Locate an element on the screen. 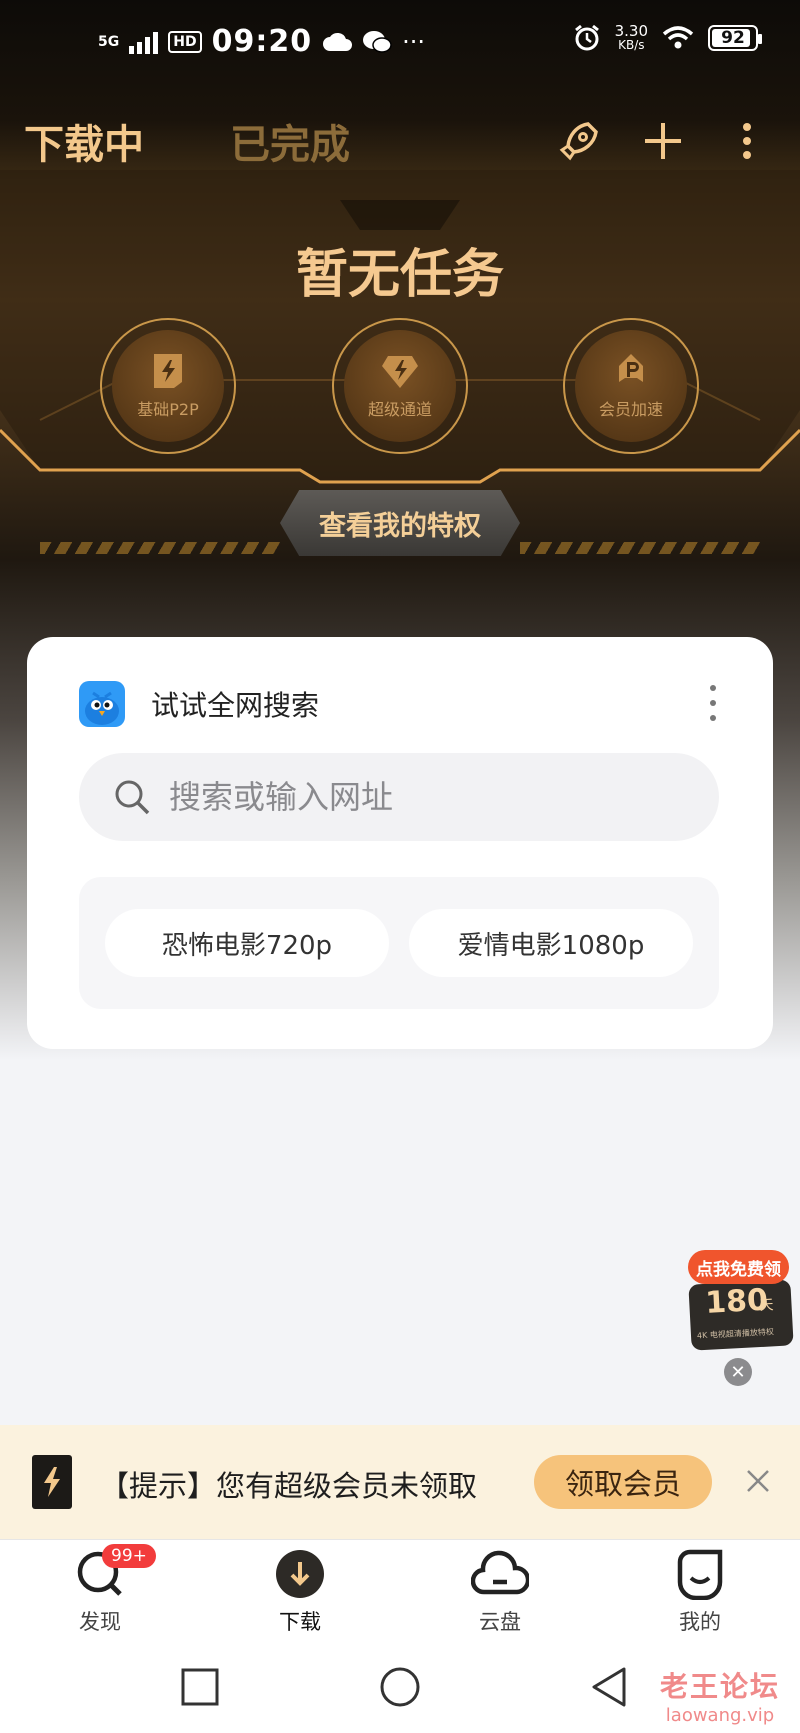  add-task-button is located at coordinates (663, 141).